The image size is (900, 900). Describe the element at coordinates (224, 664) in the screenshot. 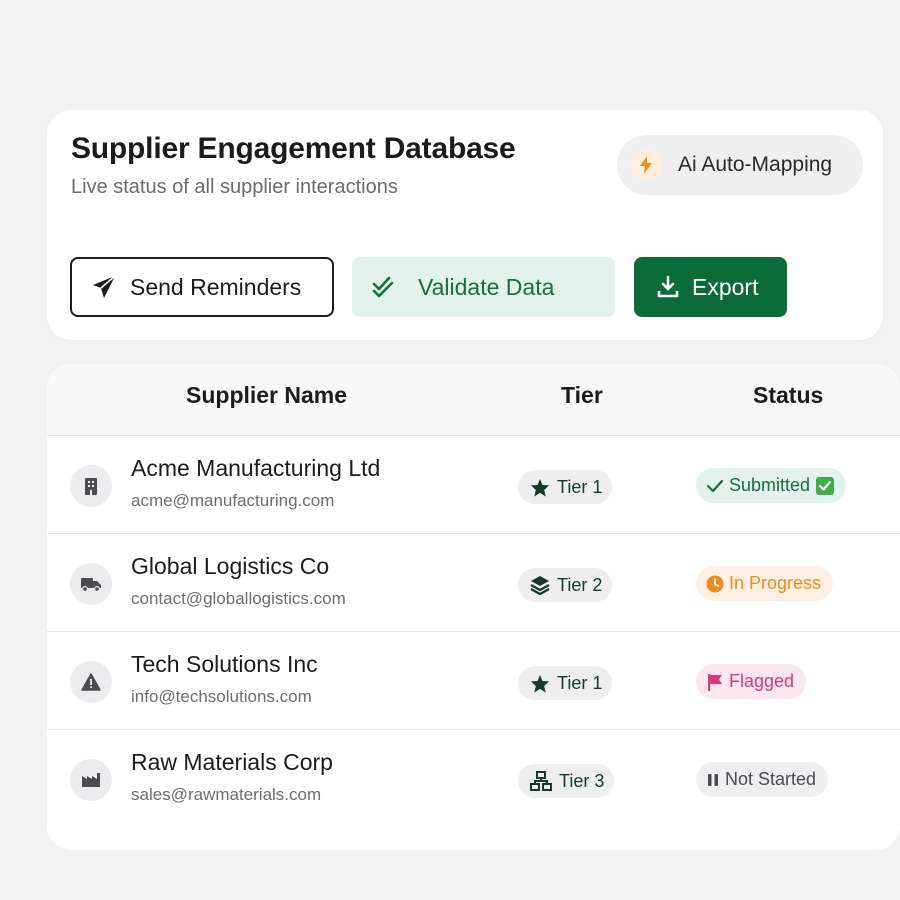

I see `supplier-name: Tech Solutions Inc` at that location.